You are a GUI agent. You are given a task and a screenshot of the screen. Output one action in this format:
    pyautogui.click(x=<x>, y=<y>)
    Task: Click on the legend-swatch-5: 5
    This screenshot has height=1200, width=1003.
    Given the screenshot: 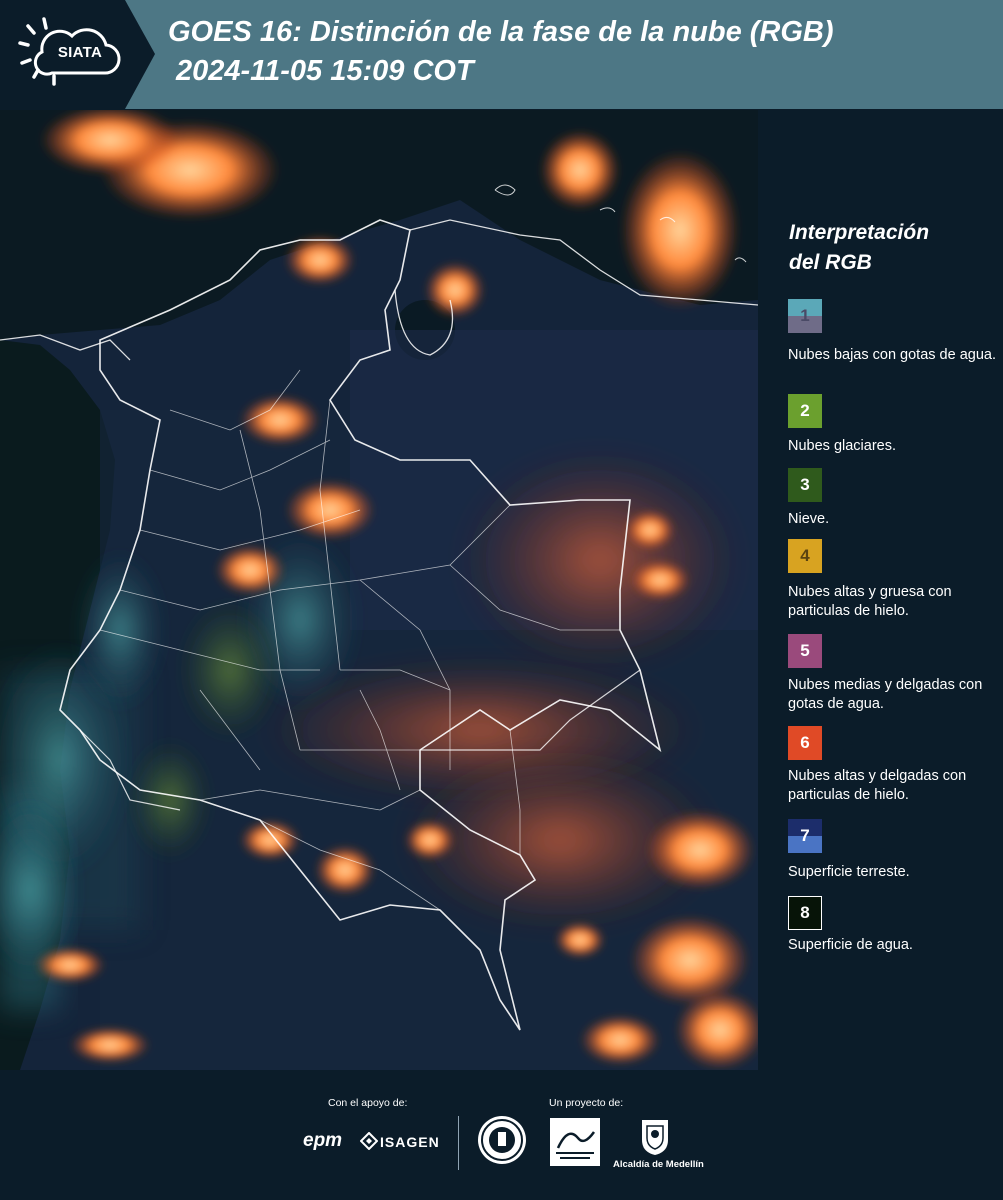 What is the action you would take?
    pyautogui.click(x=805, y=651)
    